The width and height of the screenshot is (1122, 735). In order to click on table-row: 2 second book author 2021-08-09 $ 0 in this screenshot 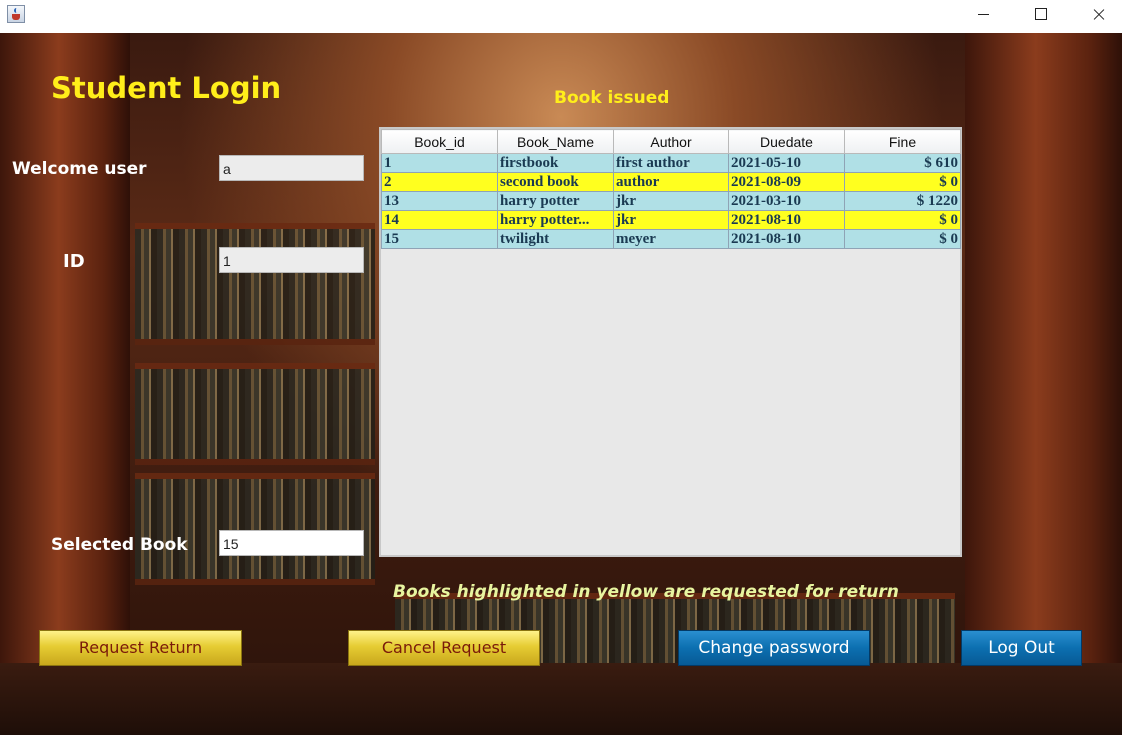, I will do `click(671, 182)`.